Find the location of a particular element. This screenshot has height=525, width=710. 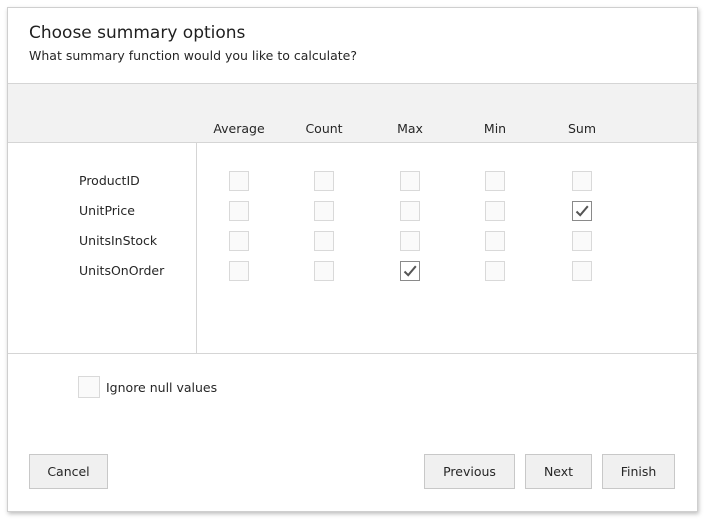

column-header-sum: Sum is located at coordinates (582, 128).